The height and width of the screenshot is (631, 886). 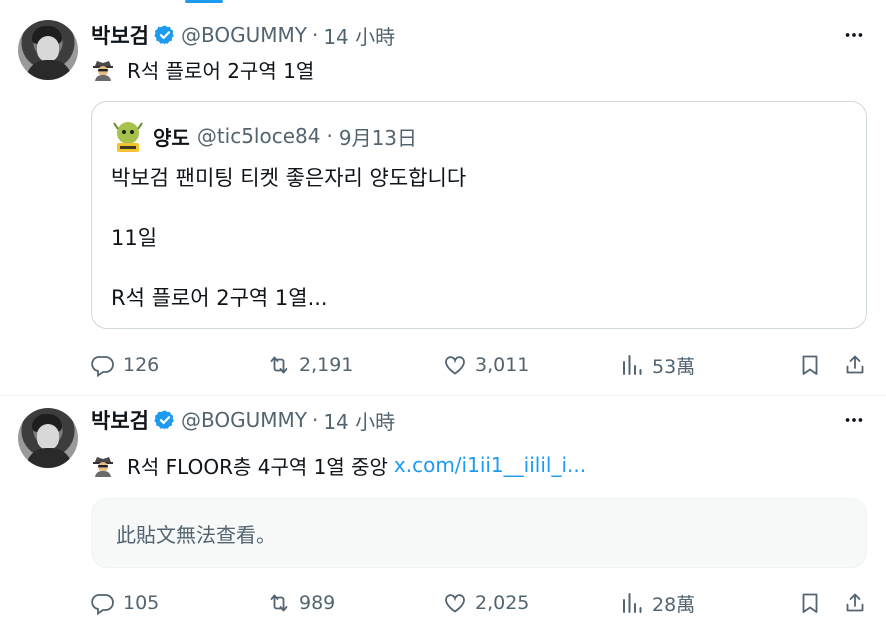 I want to click on retweet-count: 989, so click(x=317, y=603).